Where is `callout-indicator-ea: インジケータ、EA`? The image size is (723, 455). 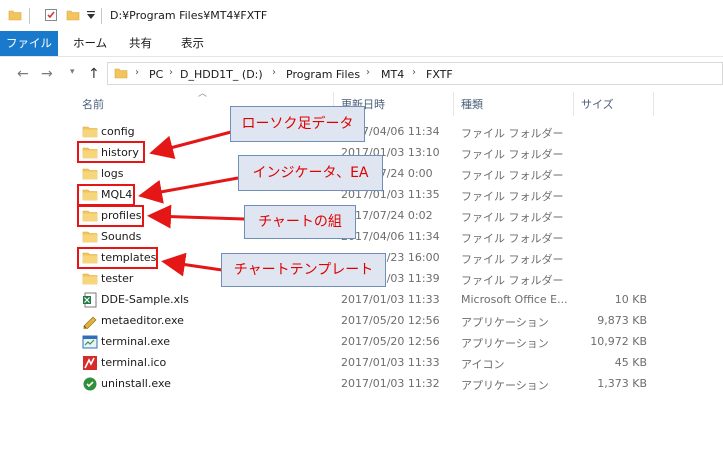
callout-indicator-ea: インジケータ、EA is located at coordinates (310, 173).